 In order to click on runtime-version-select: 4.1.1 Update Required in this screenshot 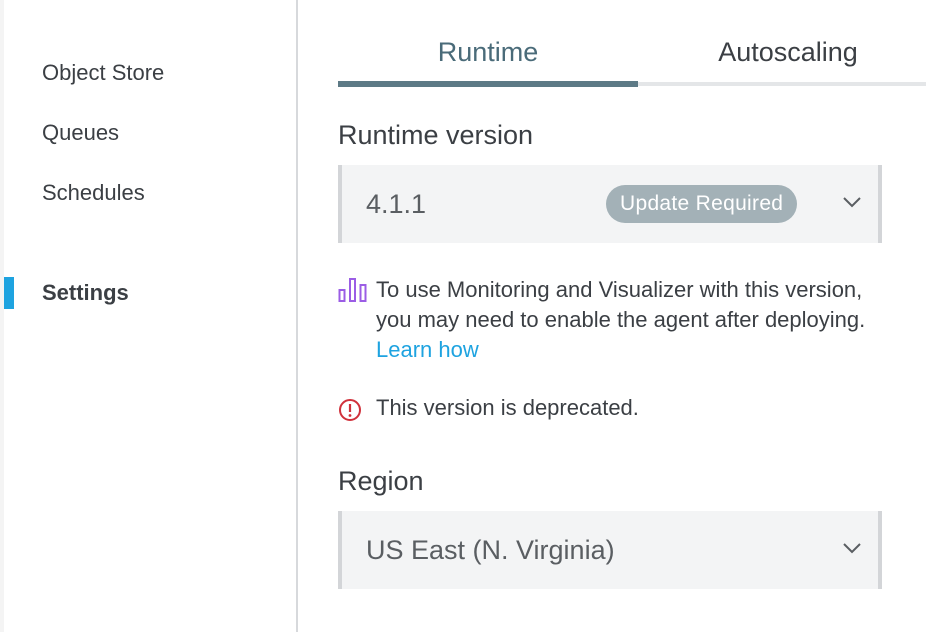, I will do `click(610, 204)`.